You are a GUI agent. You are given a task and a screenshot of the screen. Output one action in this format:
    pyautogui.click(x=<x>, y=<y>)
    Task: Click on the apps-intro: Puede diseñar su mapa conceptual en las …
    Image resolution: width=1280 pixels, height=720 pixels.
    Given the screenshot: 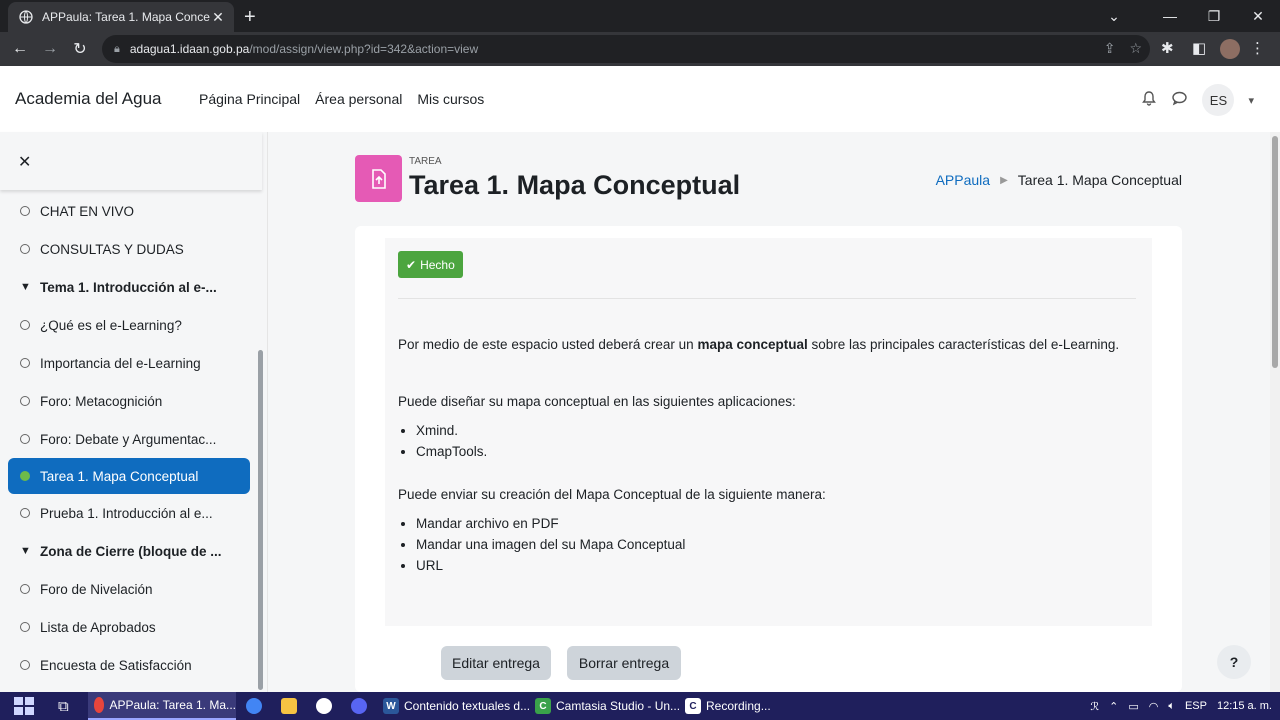 What is the action you would take?
    pyautogui.click(x=597, y=401)
    